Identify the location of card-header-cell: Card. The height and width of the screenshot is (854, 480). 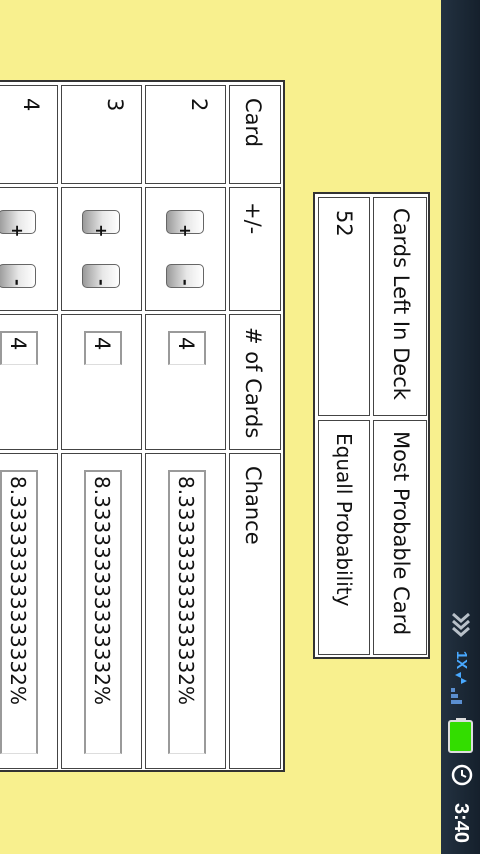
(255, 134).